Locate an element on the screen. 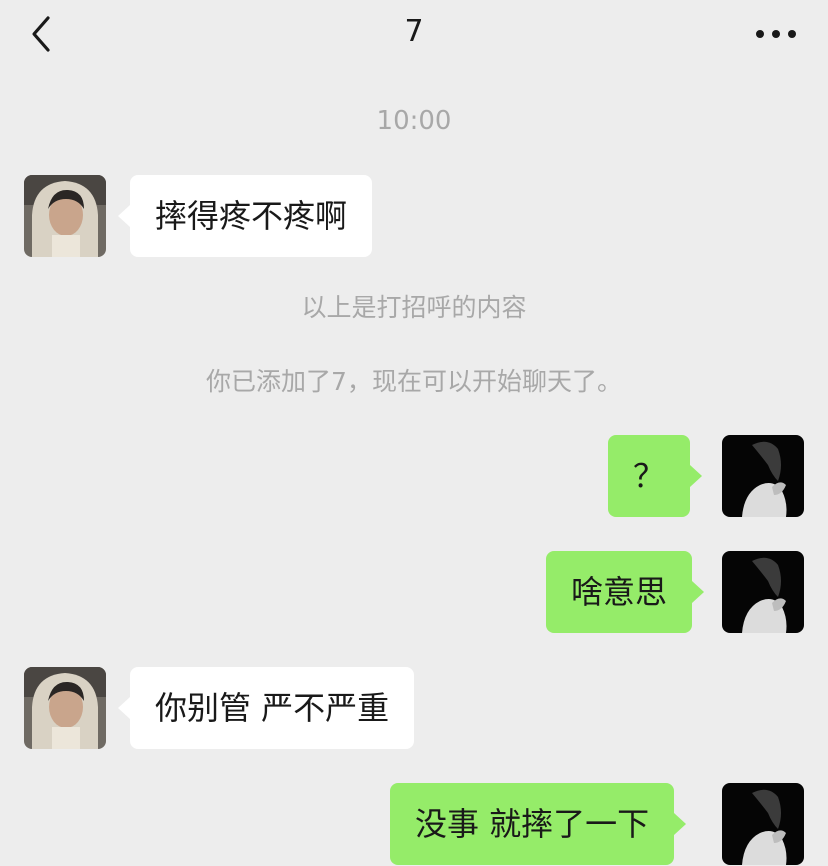  top-bar: 7 is located at coordinates (414, 35).